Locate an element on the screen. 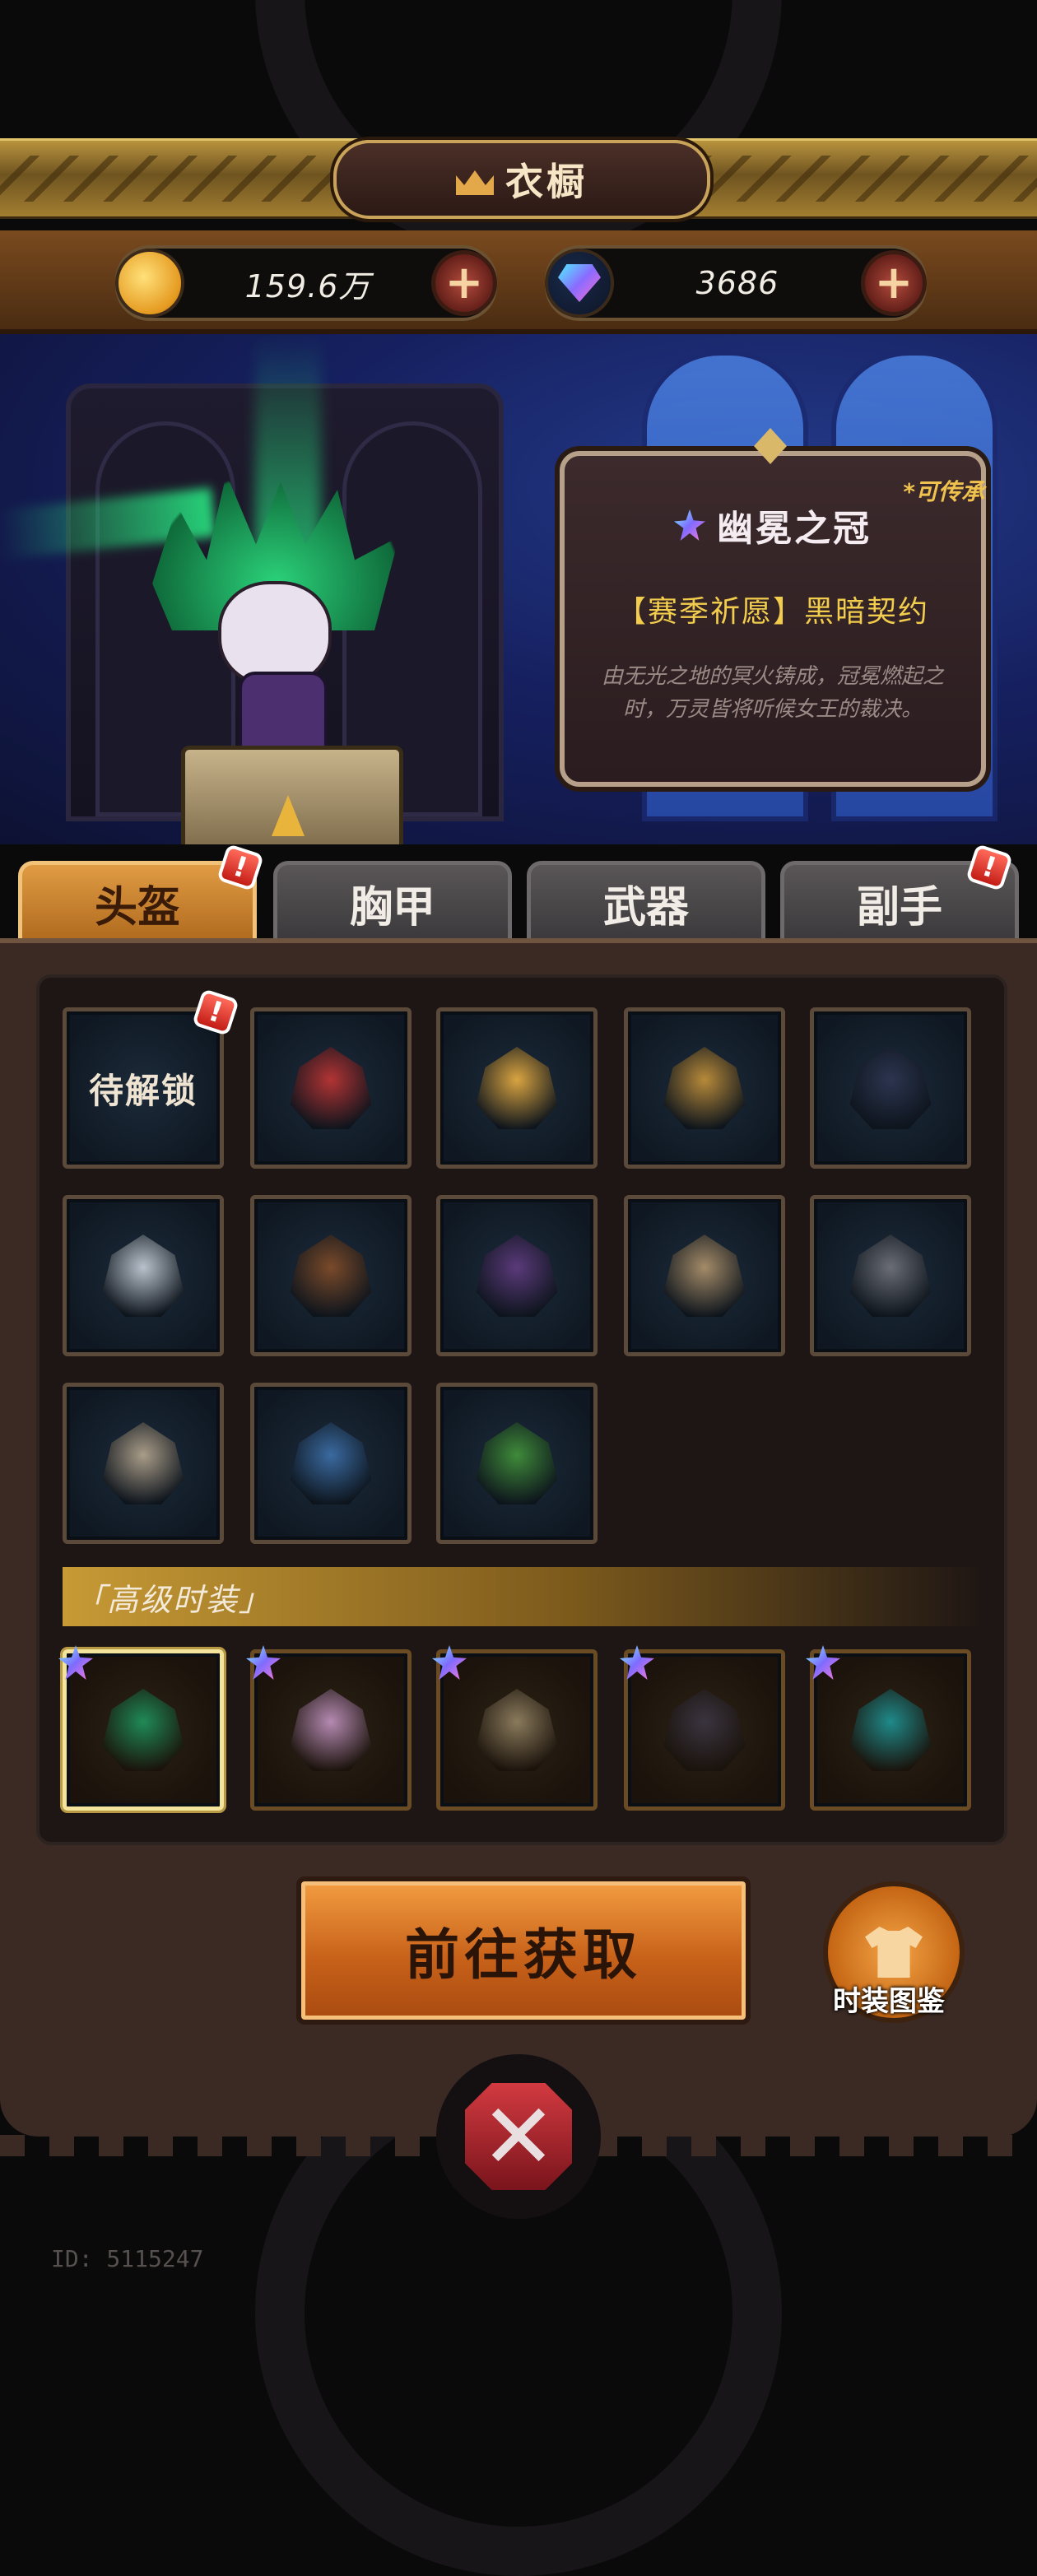  helmet-slot-lantern-helm is located at coordinates (331, 1463).